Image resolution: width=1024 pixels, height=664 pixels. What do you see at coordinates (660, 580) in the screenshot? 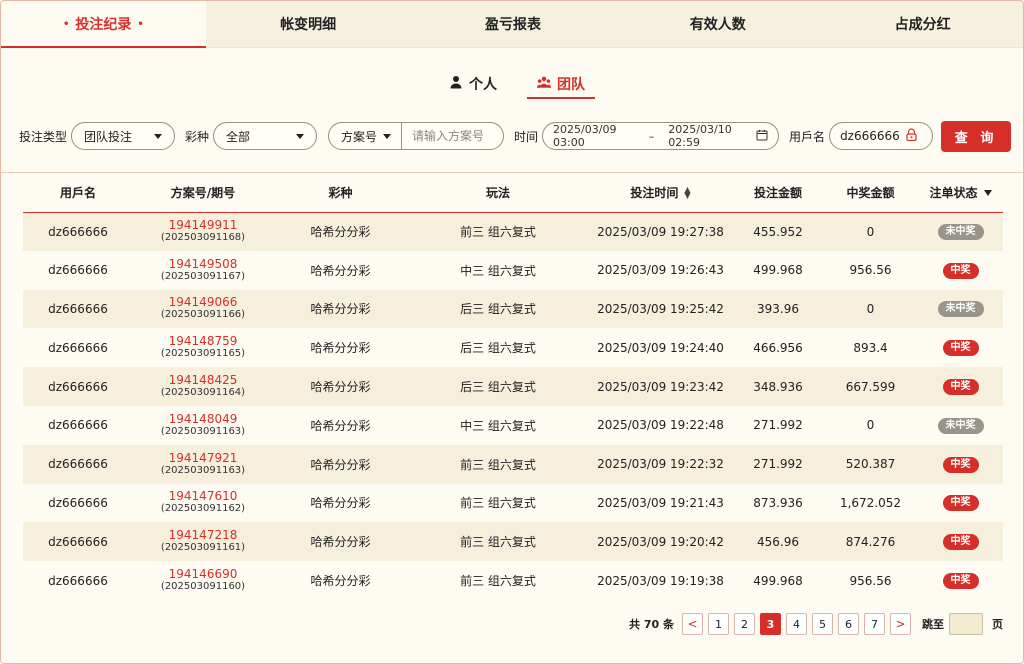
I see `cell-bet-time: 2025/03/09 19:19:38` at bounding box center [660, 580].